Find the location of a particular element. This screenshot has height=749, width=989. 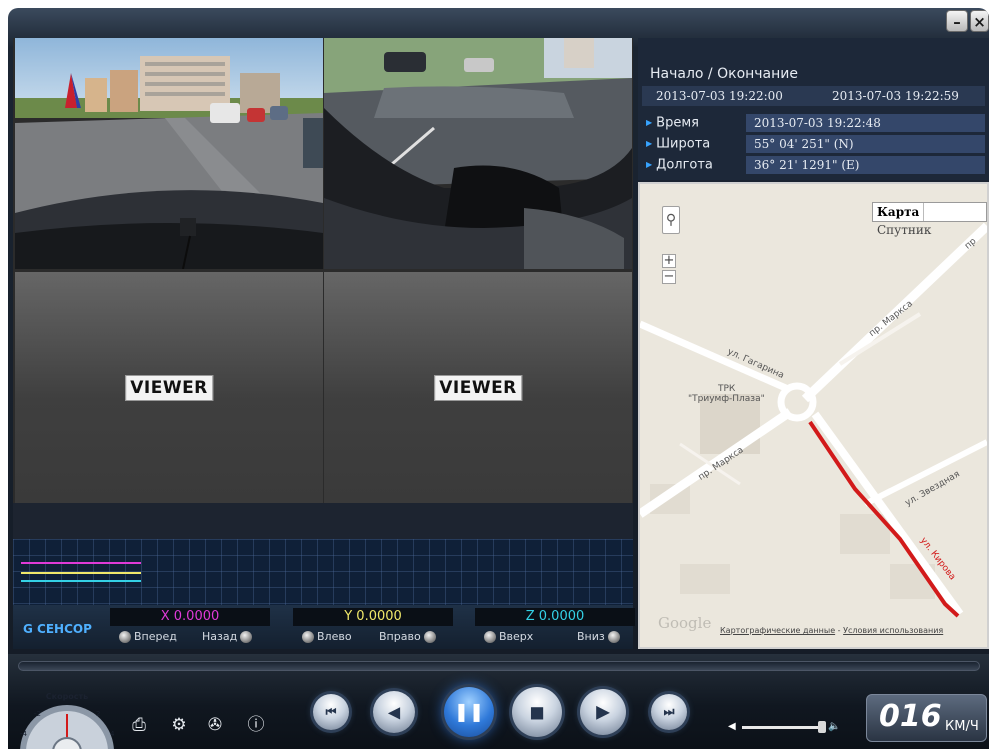

info-row-time: ▶ Время 2013-07-03 19:22:48 is located at coordinates (813, 123).